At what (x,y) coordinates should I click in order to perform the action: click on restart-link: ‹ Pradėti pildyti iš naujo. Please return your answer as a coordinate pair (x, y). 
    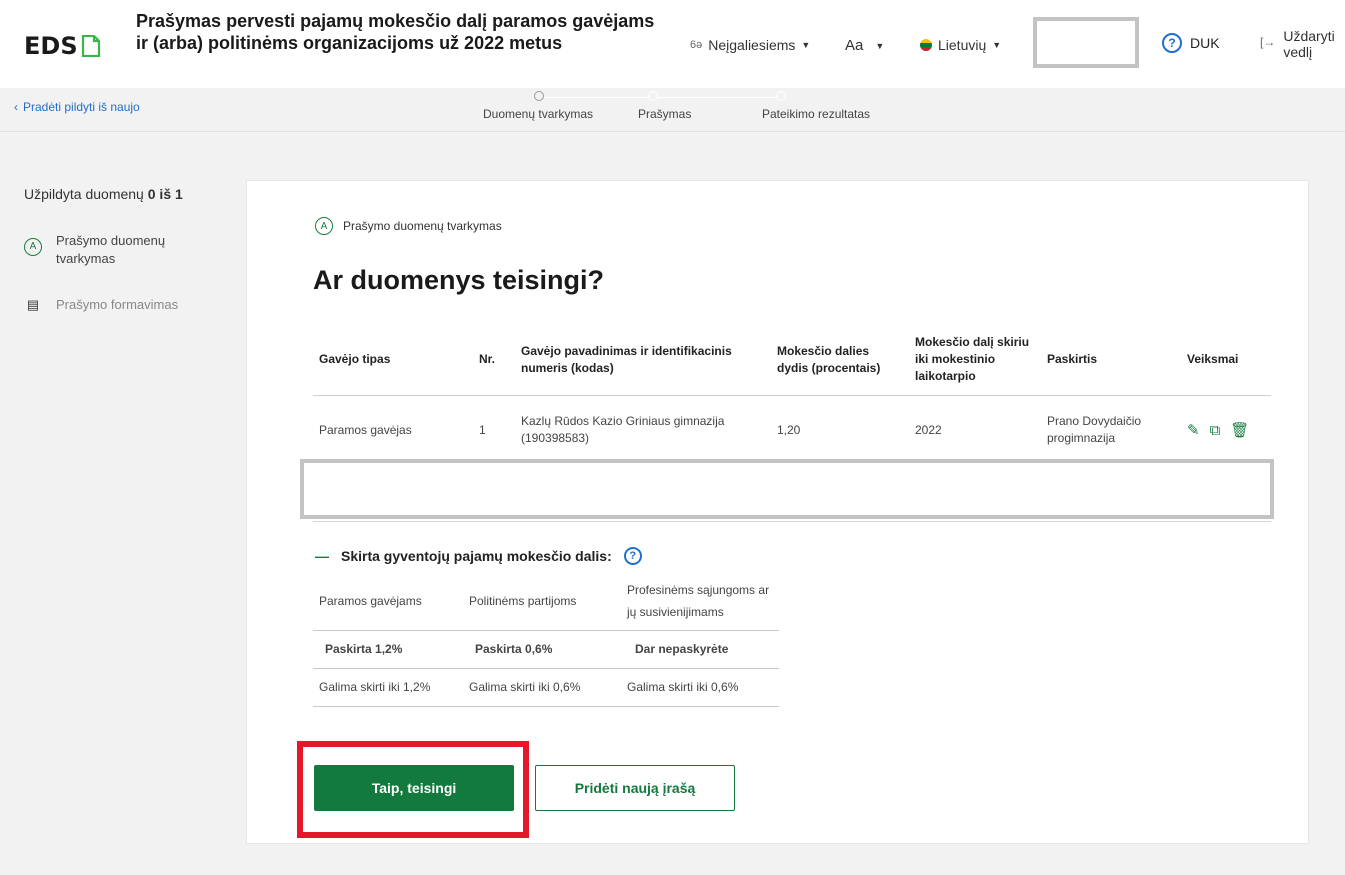
    Looking at the image, I should click on (77, 107).